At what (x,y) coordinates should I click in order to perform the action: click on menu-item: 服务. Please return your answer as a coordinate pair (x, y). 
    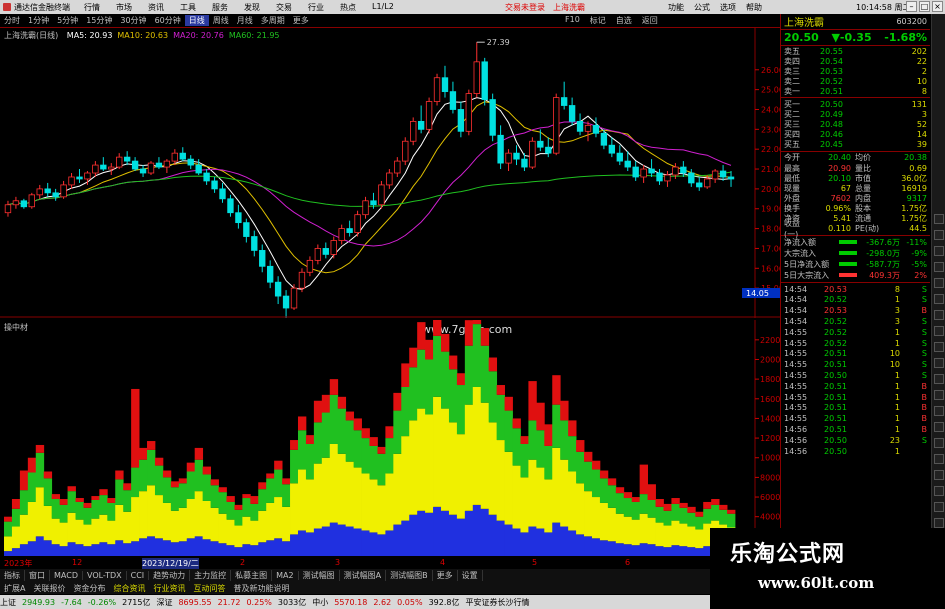
    Looking at the image, I should click on (220, 7).